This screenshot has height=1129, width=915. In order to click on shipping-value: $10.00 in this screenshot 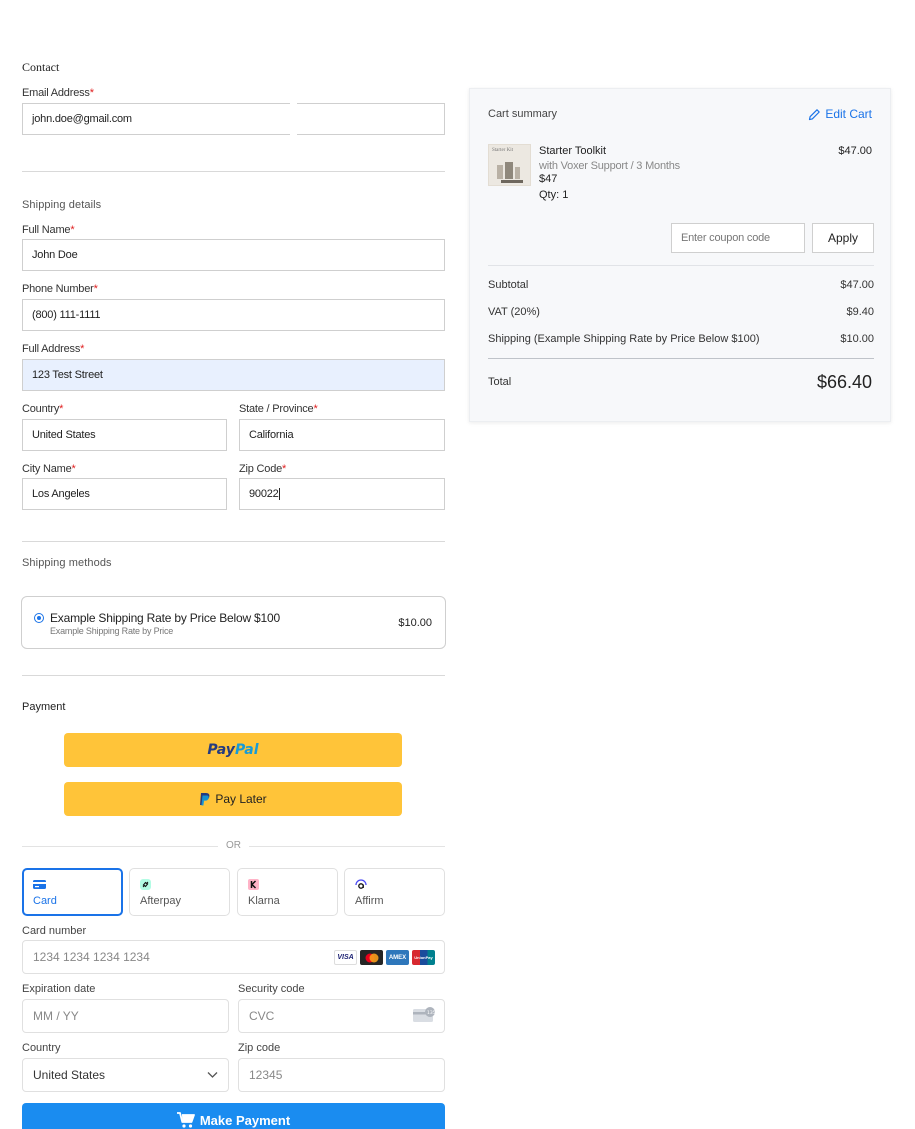, I will do `click(857, 339)`.